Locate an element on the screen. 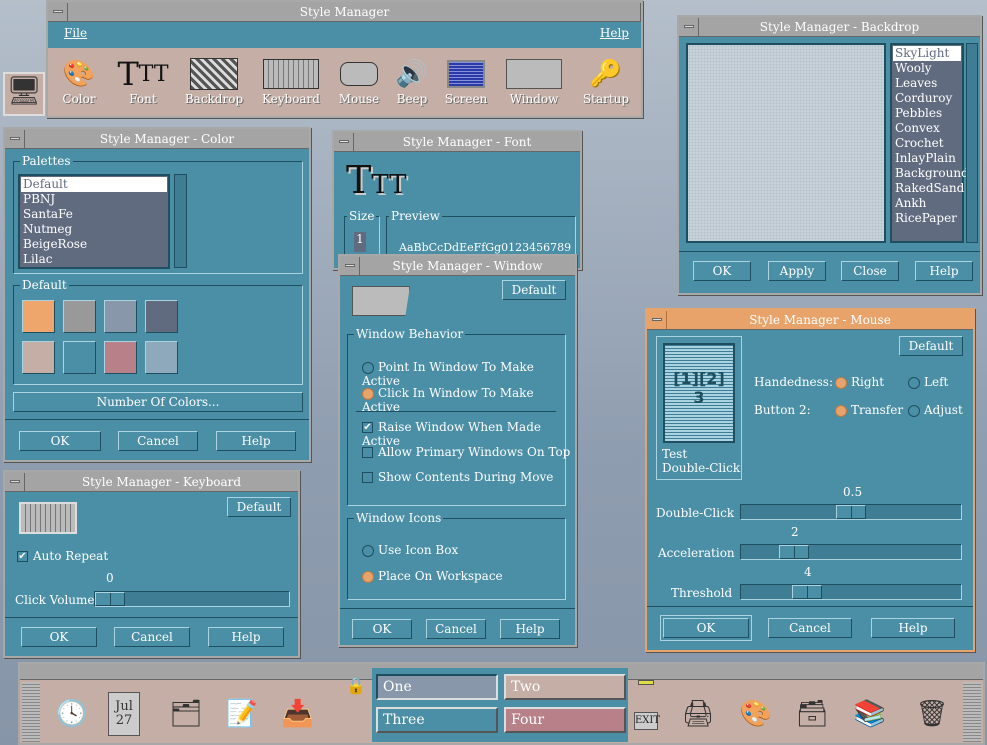  list-item: Leaves is located at coordinates (927, 83).